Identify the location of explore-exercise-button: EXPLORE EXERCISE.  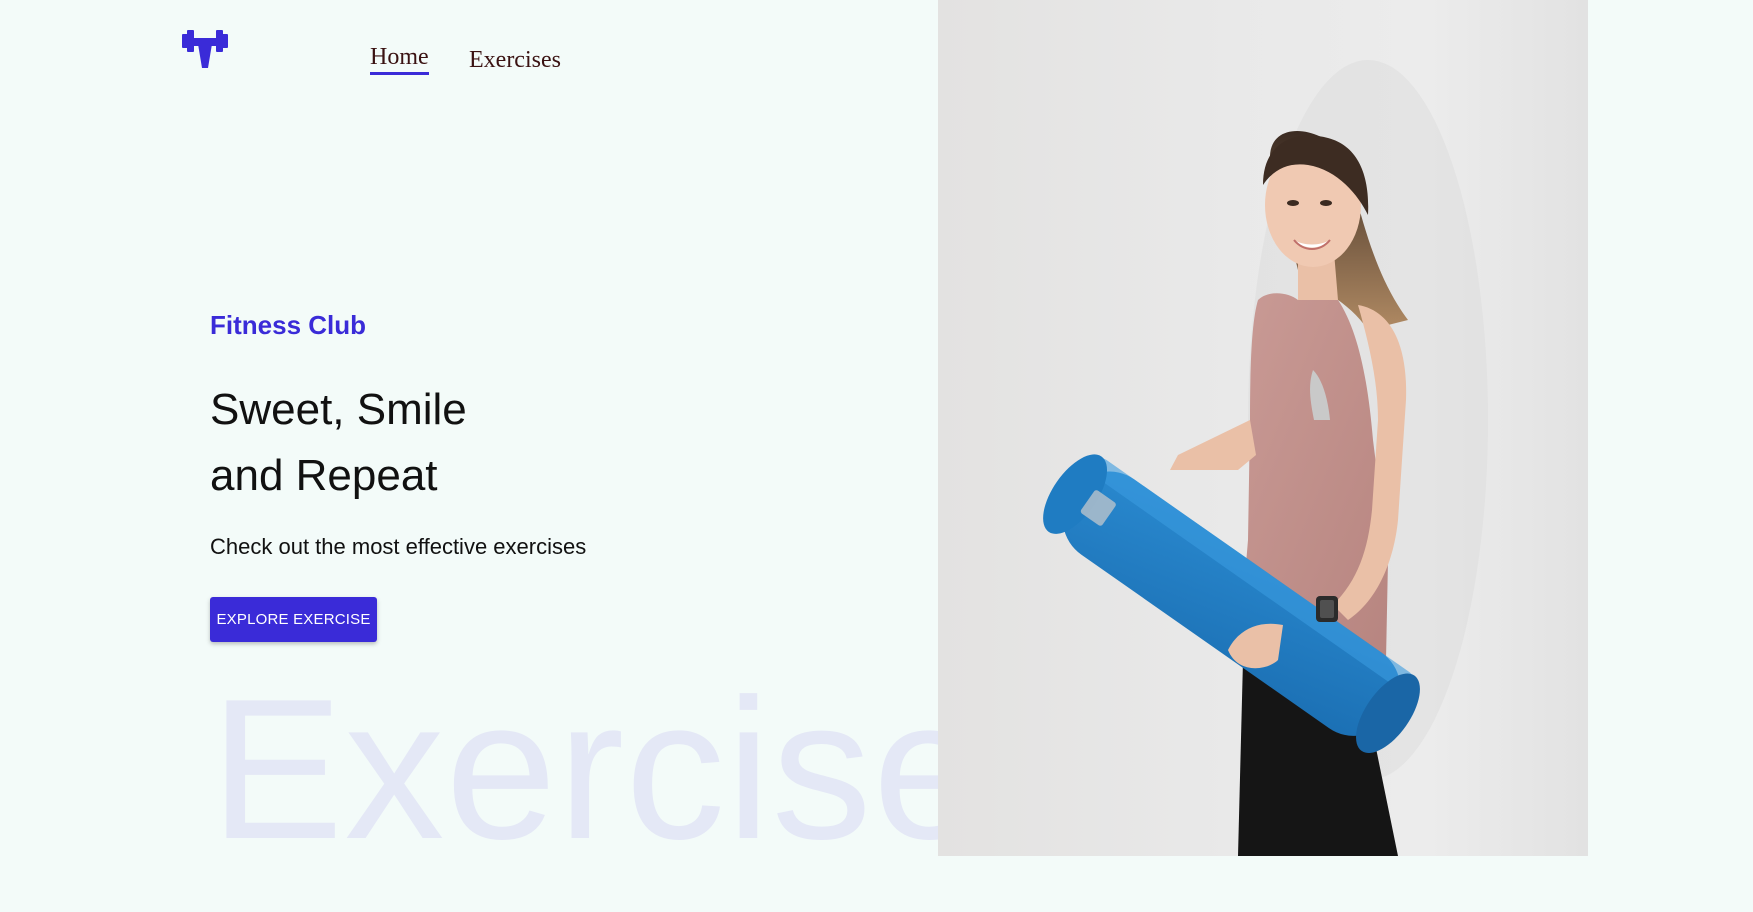
(293, 619).